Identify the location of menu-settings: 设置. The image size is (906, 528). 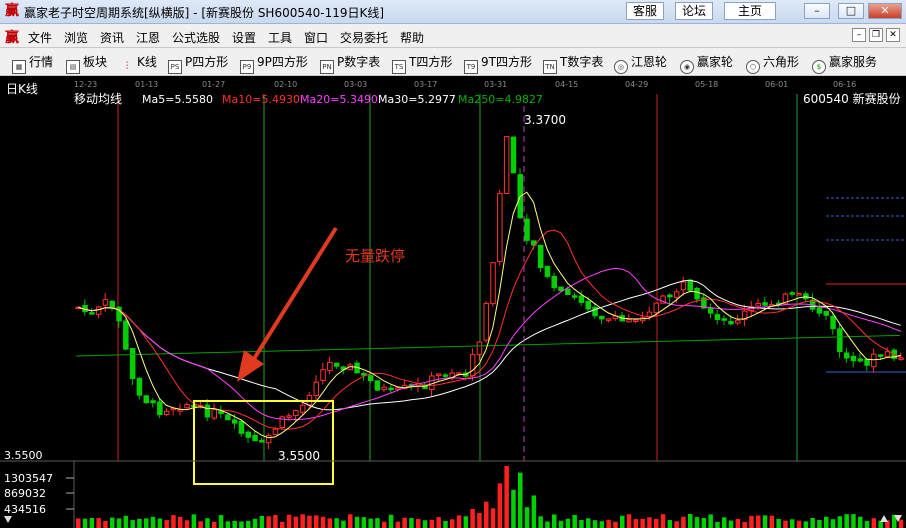
(244, 37).